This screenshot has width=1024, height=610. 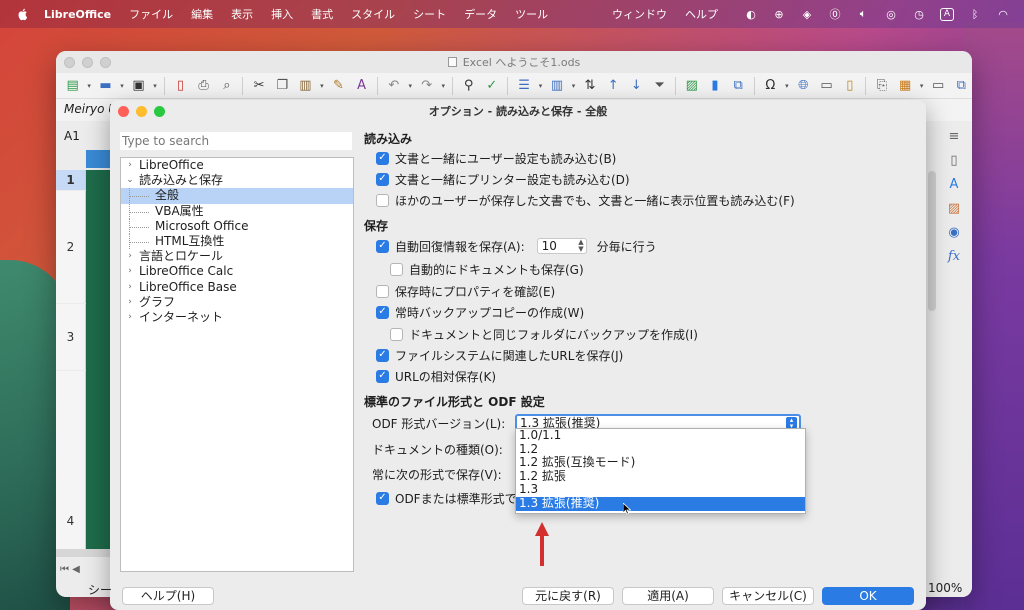 What do you see at coordinates (770, 86) in the screenshot?
I see `special-character-icon: Ω` at bounding box center [770, 86].